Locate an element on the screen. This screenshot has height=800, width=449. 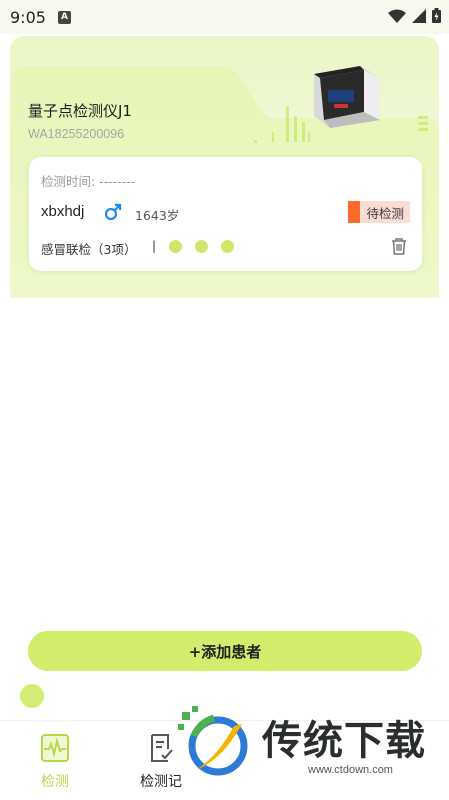
nav-item-detection: 检测 is located at coordinates (55, 762).